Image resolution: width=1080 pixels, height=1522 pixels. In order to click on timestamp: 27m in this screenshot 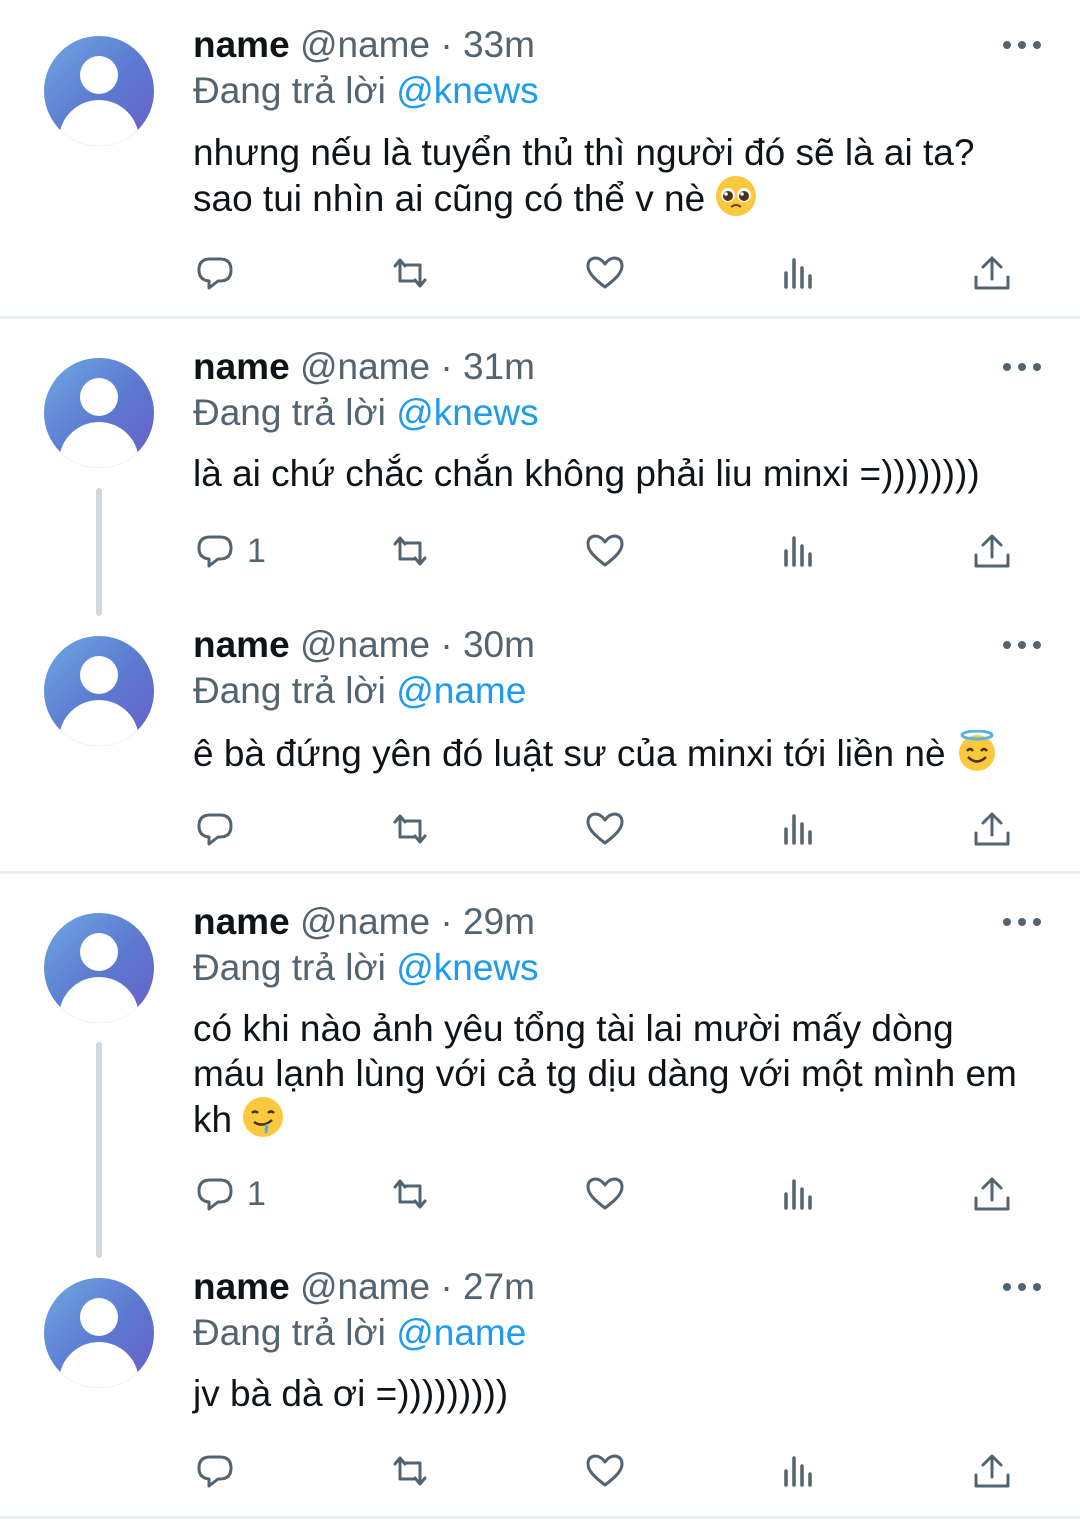, I will do `click(499, 1286)`.